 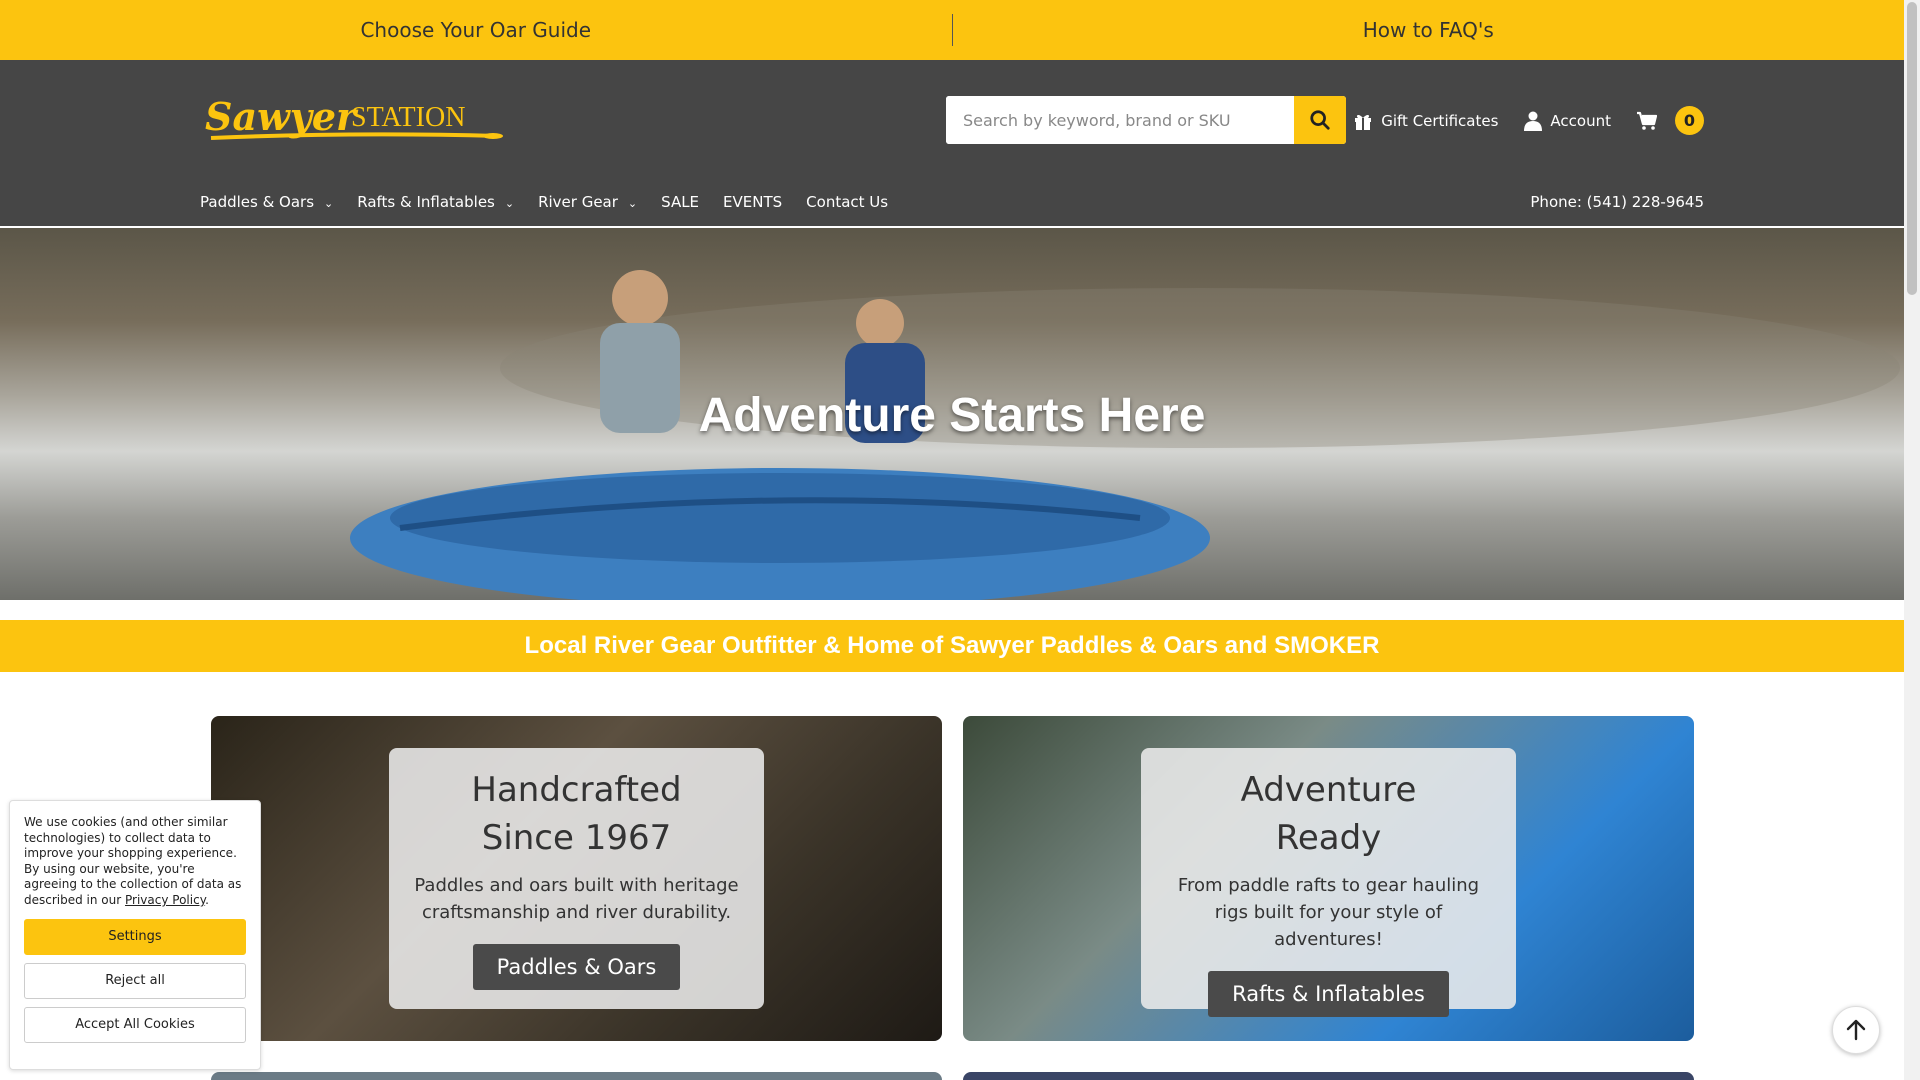 What do you see at coordinates (282, 116) in the screenshot?
I see `svg-text: Sawyer` at bounding box center [282, 116].